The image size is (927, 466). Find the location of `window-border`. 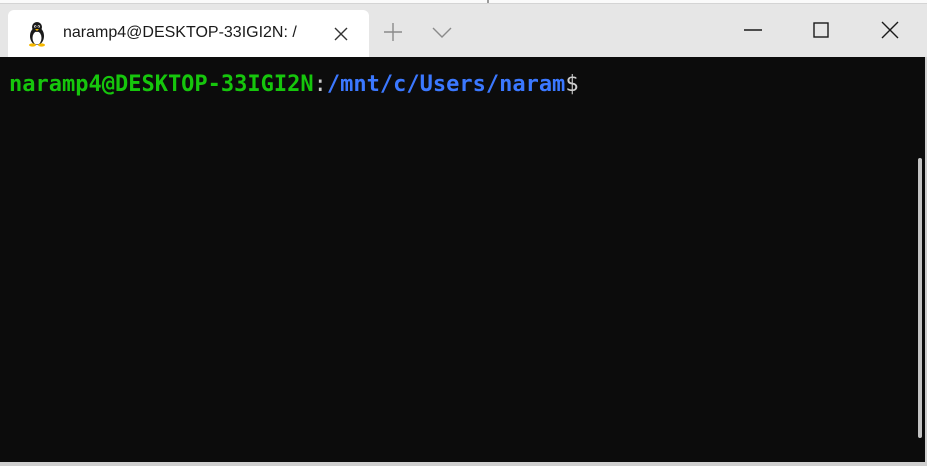

window-border is located at coordinates (463, 464).